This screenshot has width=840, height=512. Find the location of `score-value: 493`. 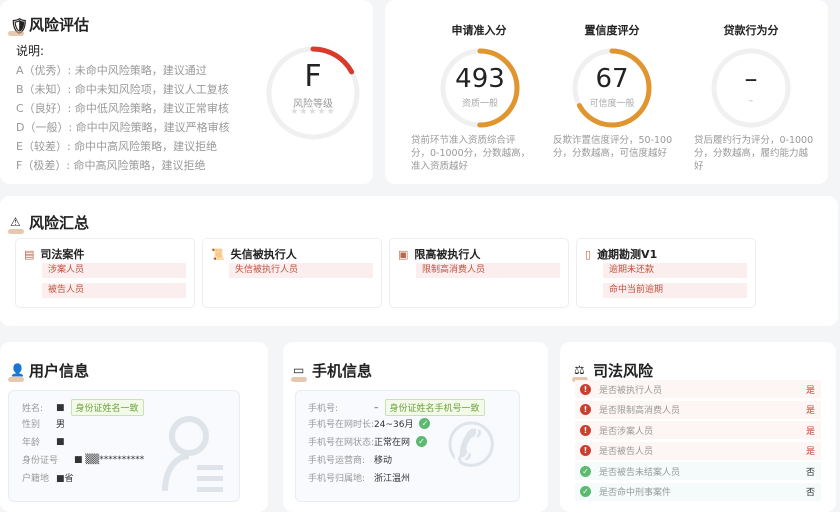

score-value: 493 is located at coordinates (480, 79).